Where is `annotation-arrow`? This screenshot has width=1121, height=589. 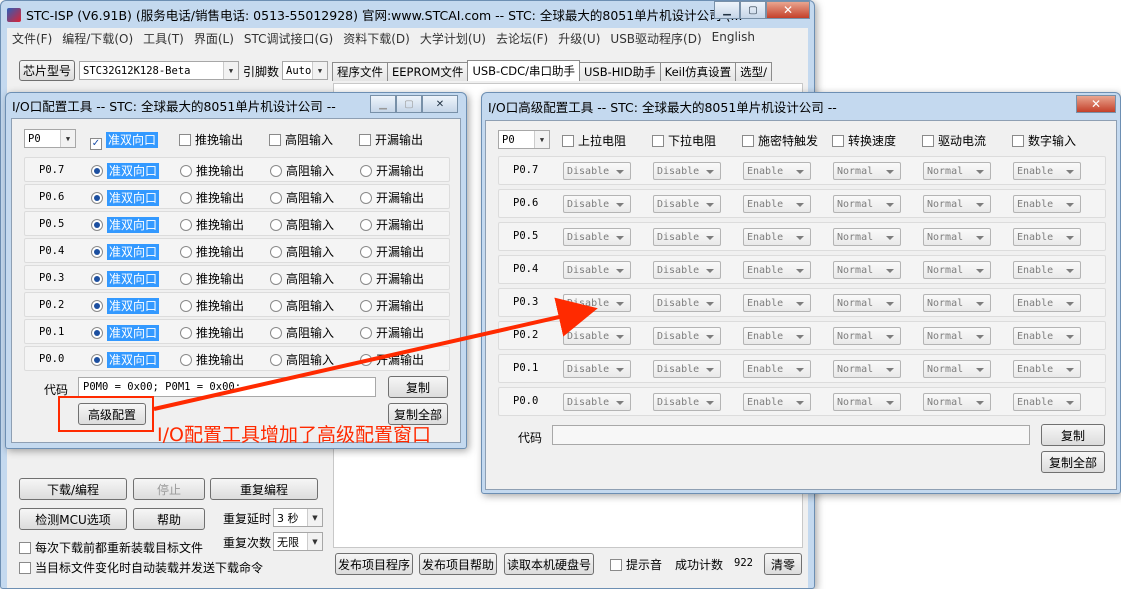 annotation-arrow is located at coordinates (375, 354).